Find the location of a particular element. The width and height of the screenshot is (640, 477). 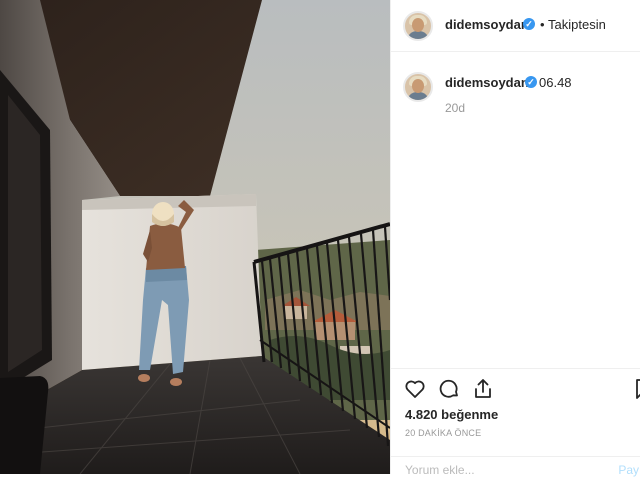

post-header: didemsoydan ✓ • Takiptesin is located at coordinates (515, 26).